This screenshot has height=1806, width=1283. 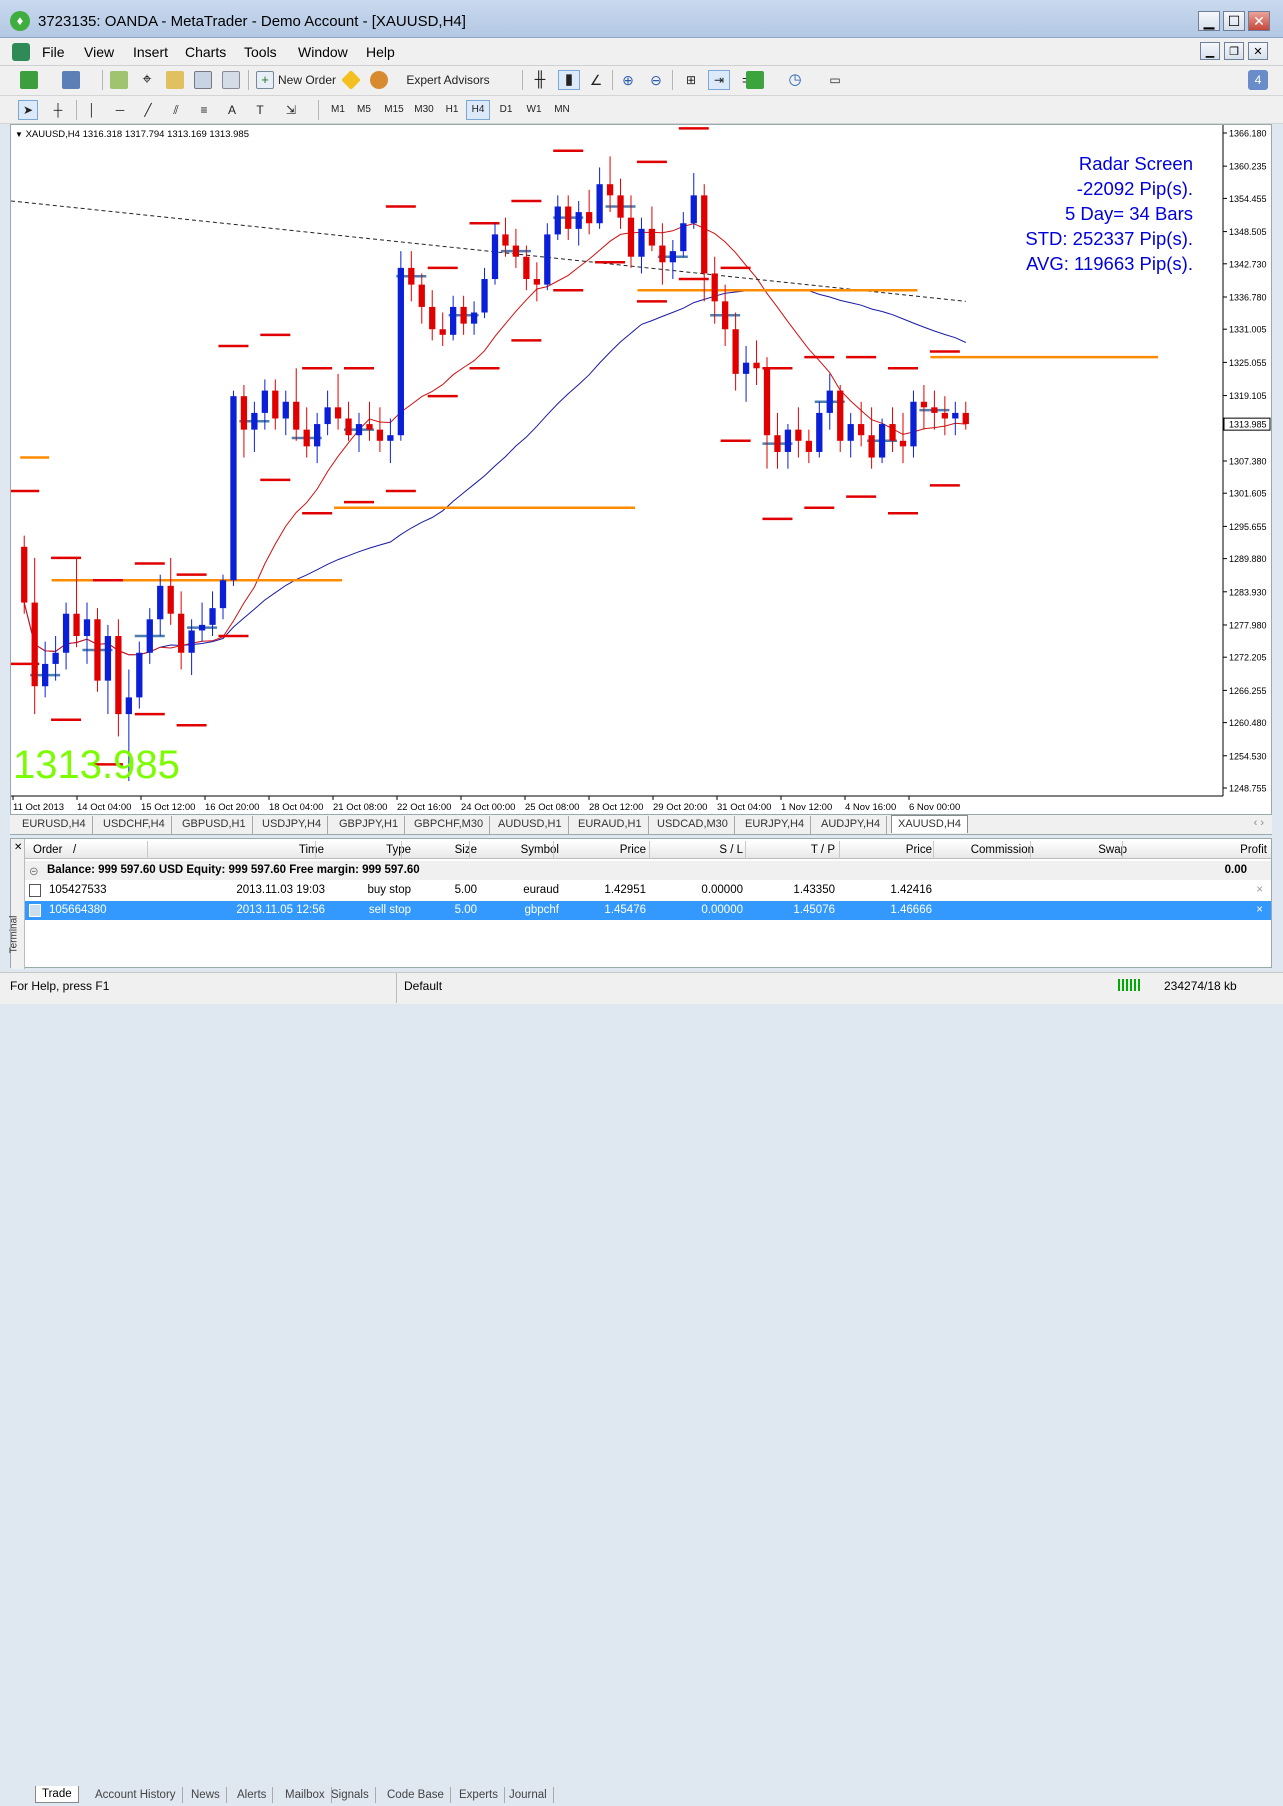 What do you see at coordinates (1258, 51) in the screenshot?
I see `child-close-button: ✕` at bounding box center [1258, 51].